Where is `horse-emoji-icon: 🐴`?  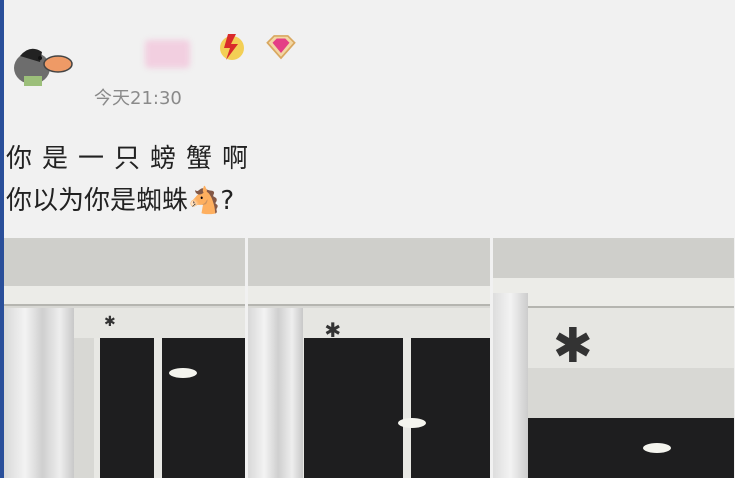 horse-emoji-icon: 🐴 is located at coordinates (204, 201).